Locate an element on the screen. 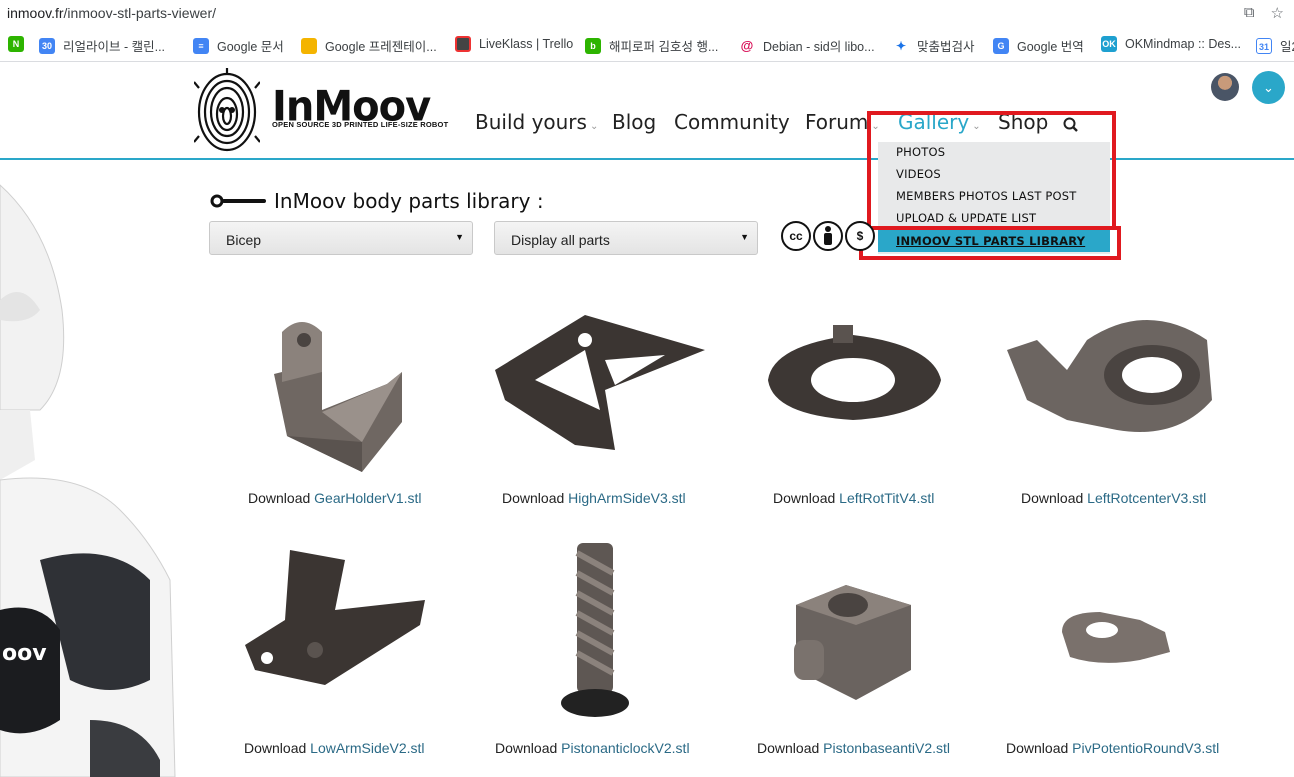  bookmark-8: G Google 번역 is located at coordinates (1038, 45).